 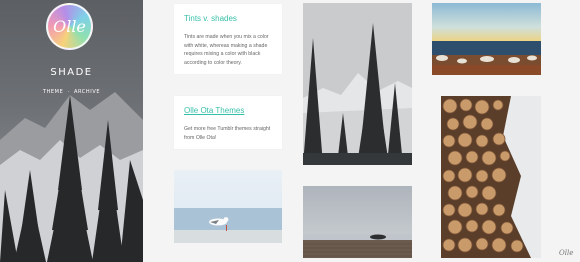 What do you see at coordinates (566, 254) in the screenshot?
I see `corner-logo-mark: Olle` at bounding box center [566, 254].